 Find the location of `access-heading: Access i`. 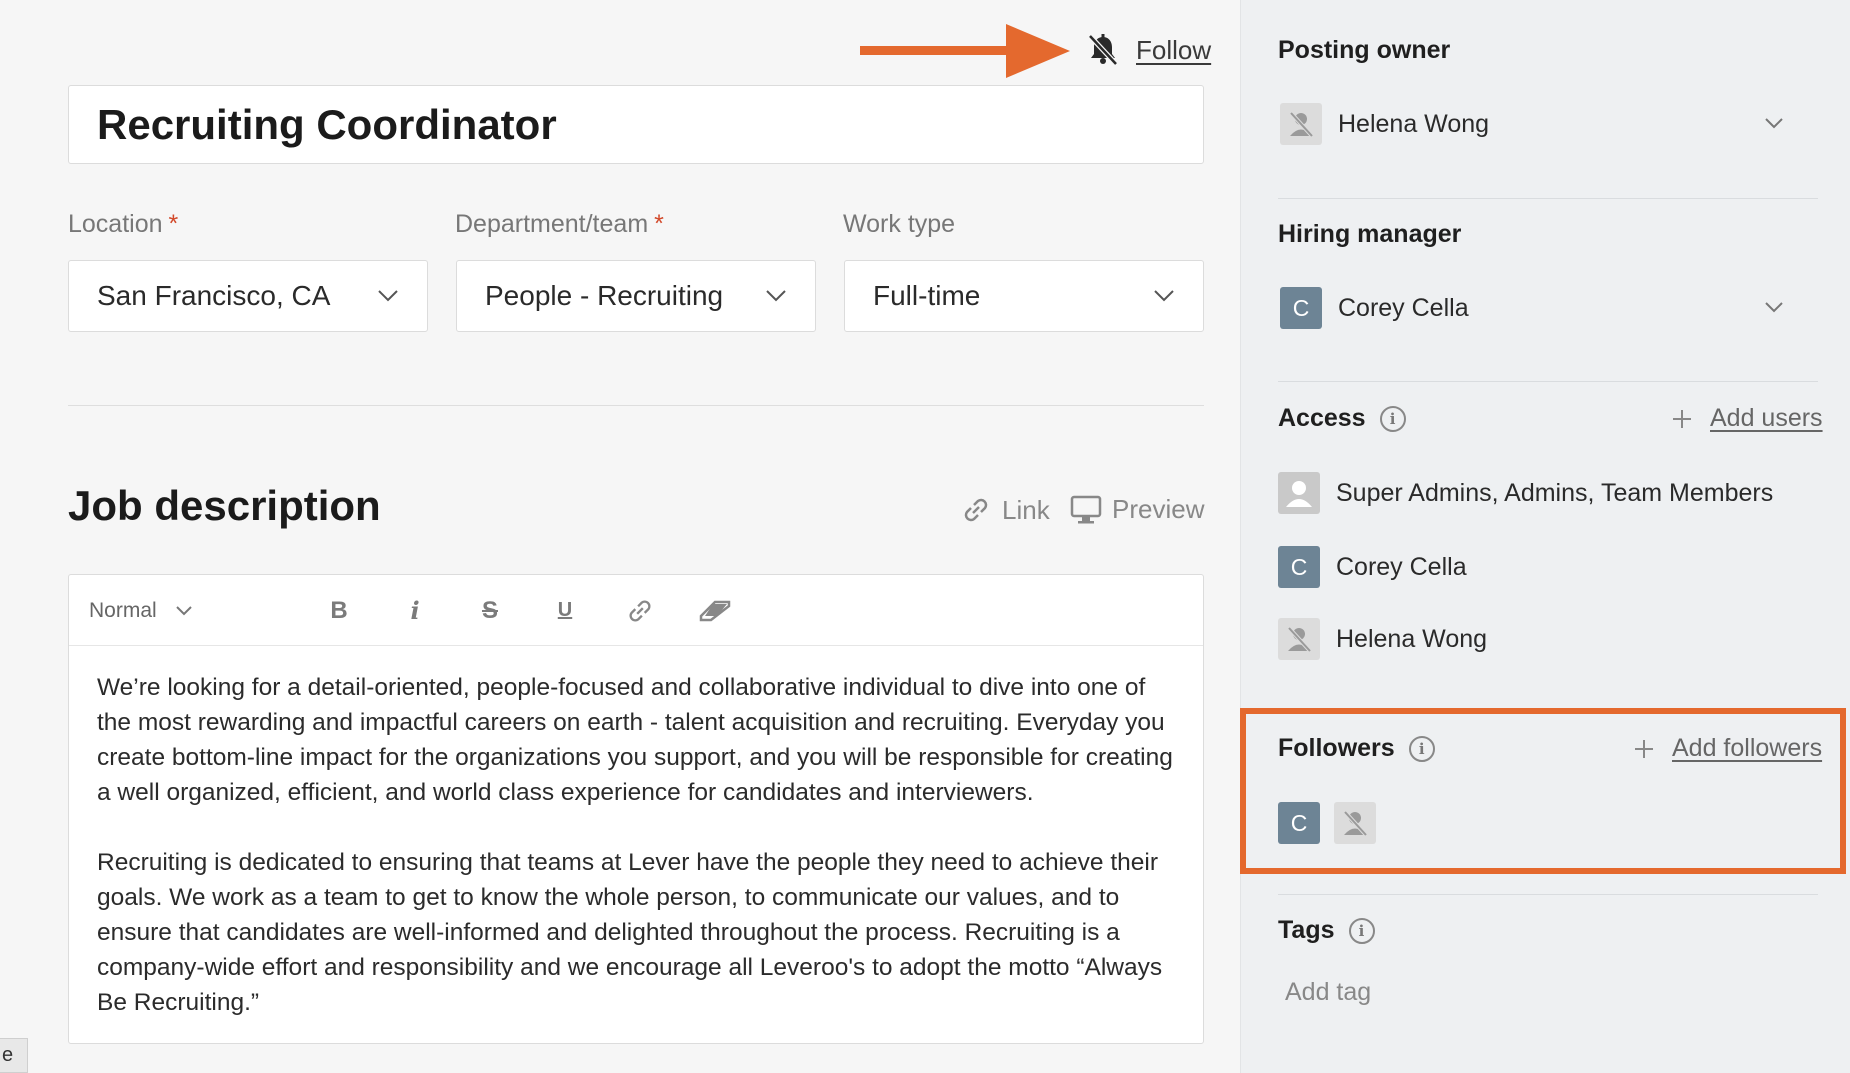

access-heading: Access i is located at coordinates (1342, 418).